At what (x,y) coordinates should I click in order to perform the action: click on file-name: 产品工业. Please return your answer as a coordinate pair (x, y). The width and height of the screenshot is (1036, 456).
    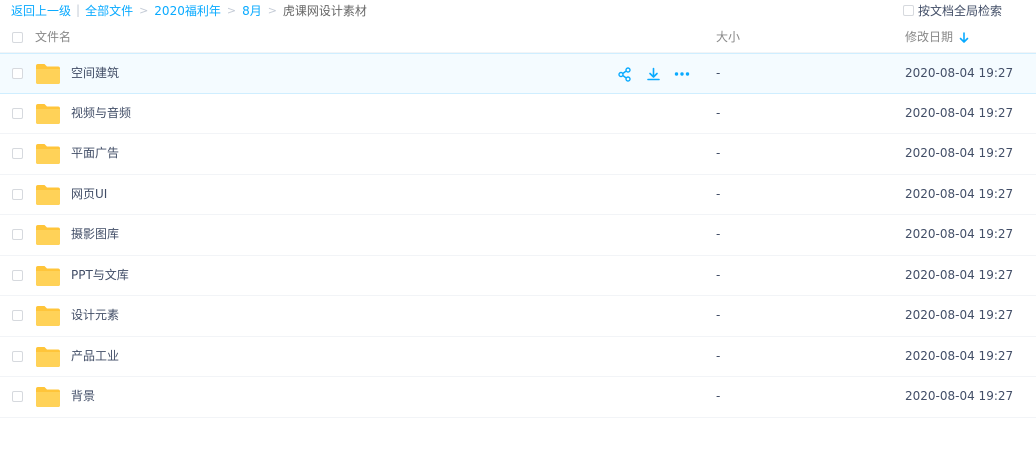
    Looking at the image, I should click on (95, 356).